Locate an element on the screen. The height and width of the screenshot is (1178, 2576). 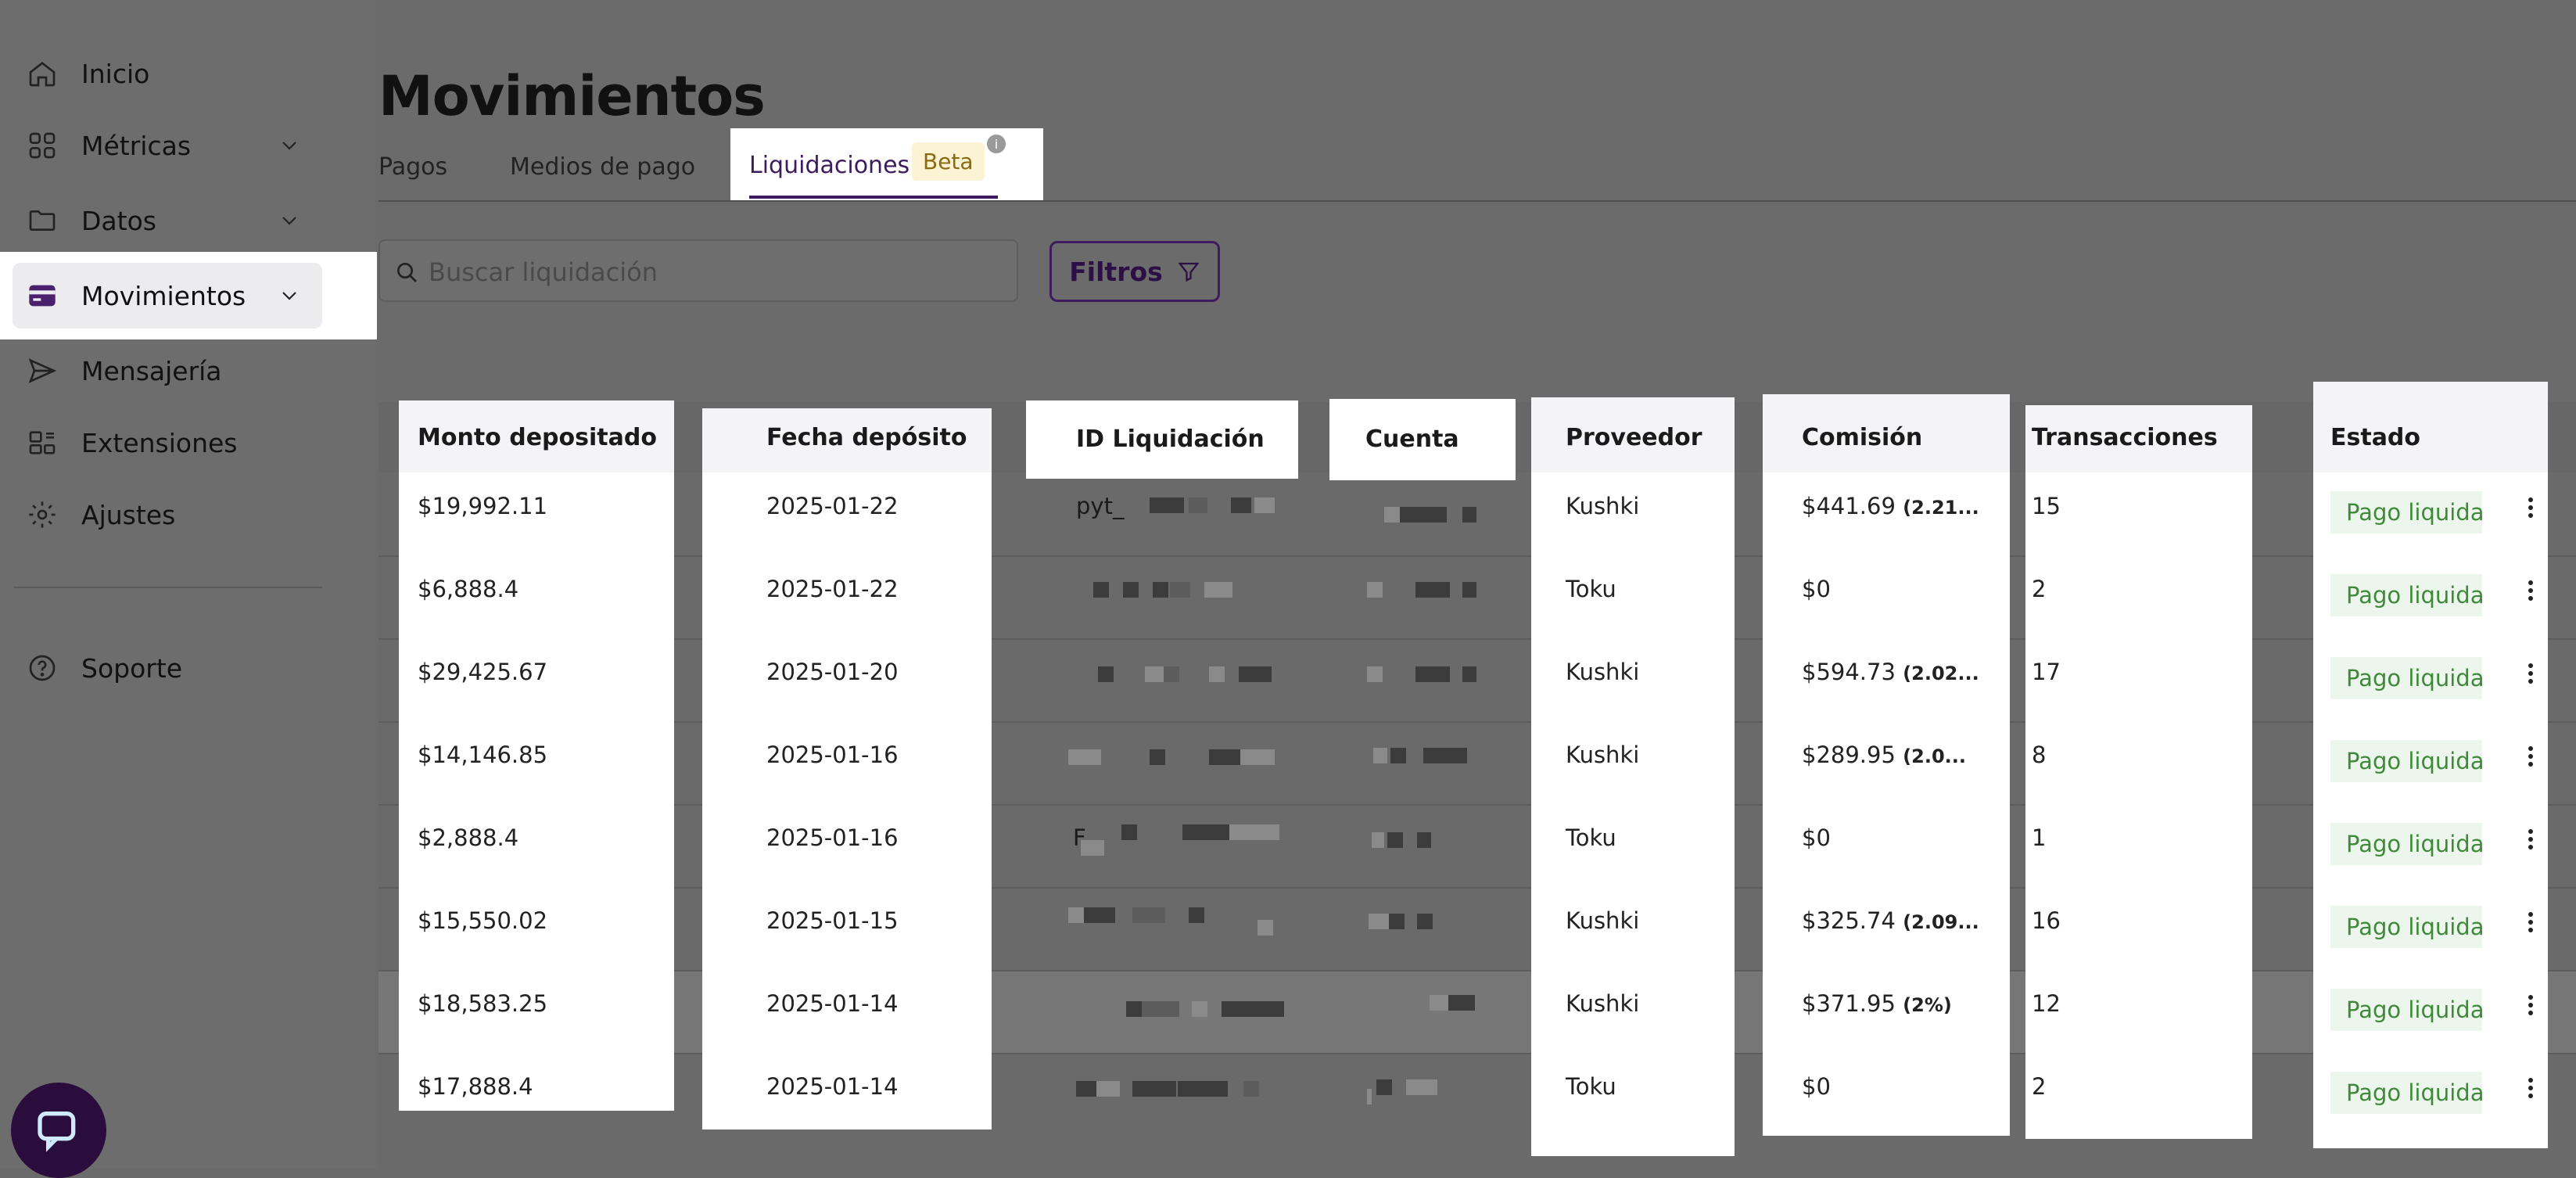
cell-fecha: 2025-01-20 is located at coordinates (832, 672).